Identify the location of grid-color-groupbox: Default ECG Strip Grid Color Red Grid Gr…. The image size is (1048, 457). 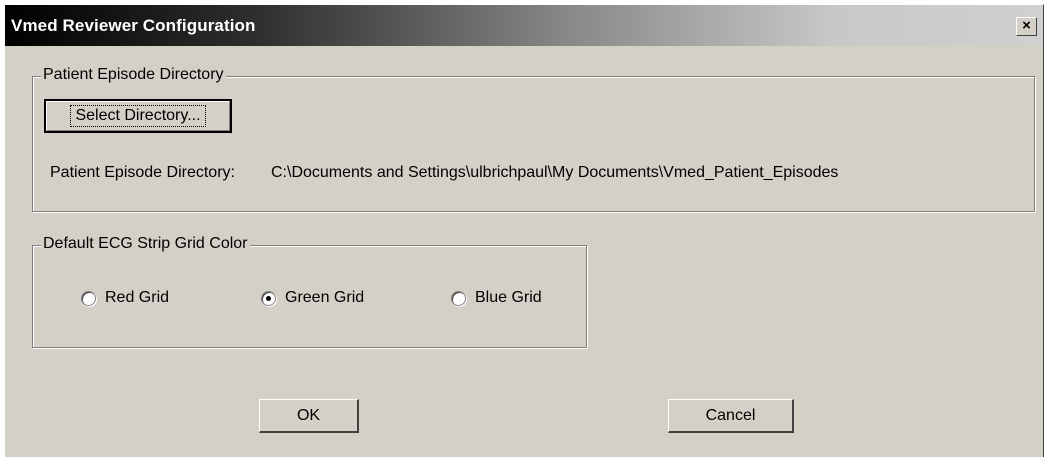
(309, 291).